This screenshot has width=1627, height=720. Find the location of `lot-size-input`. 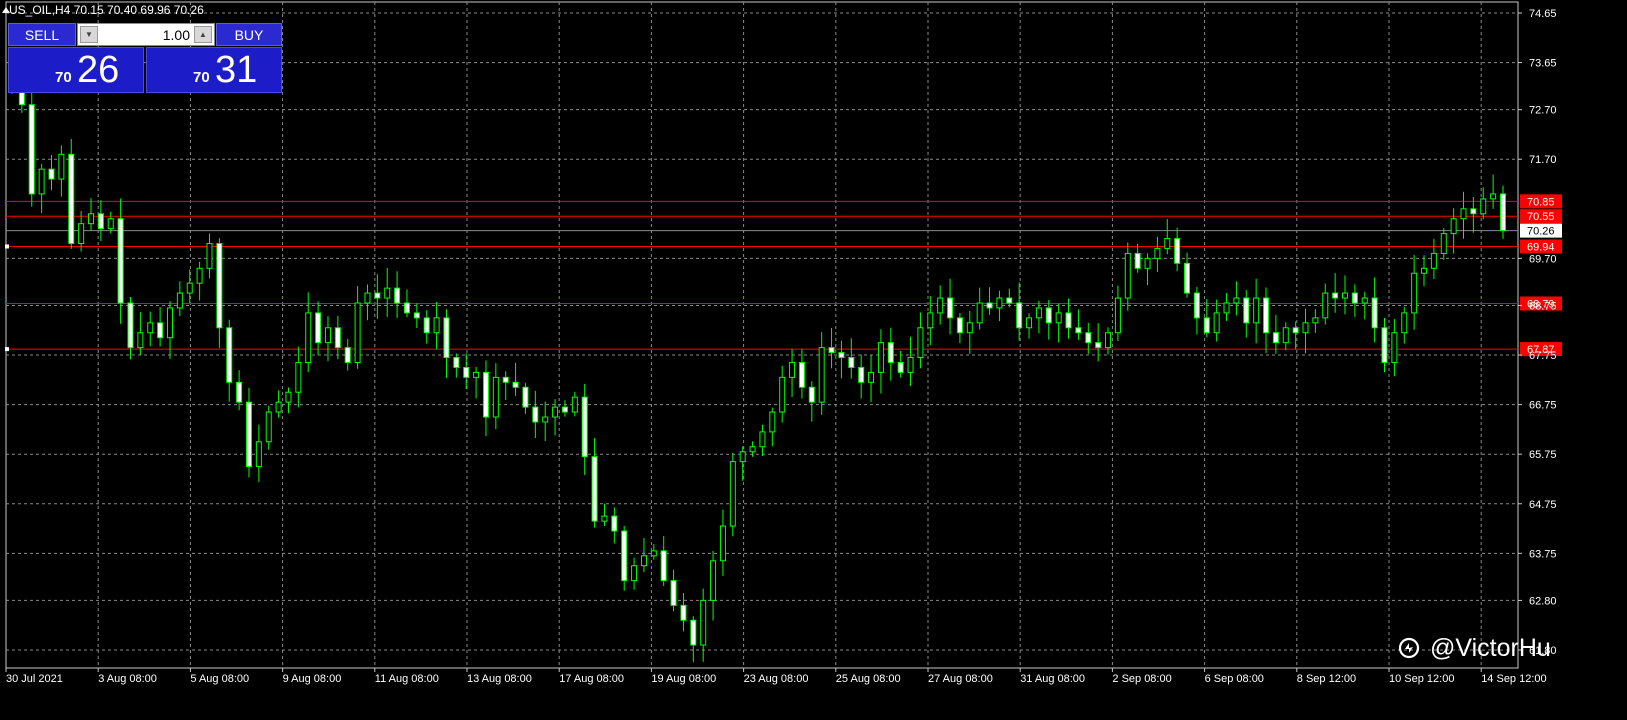

lot-size-input is located at coordinates (145, 34).